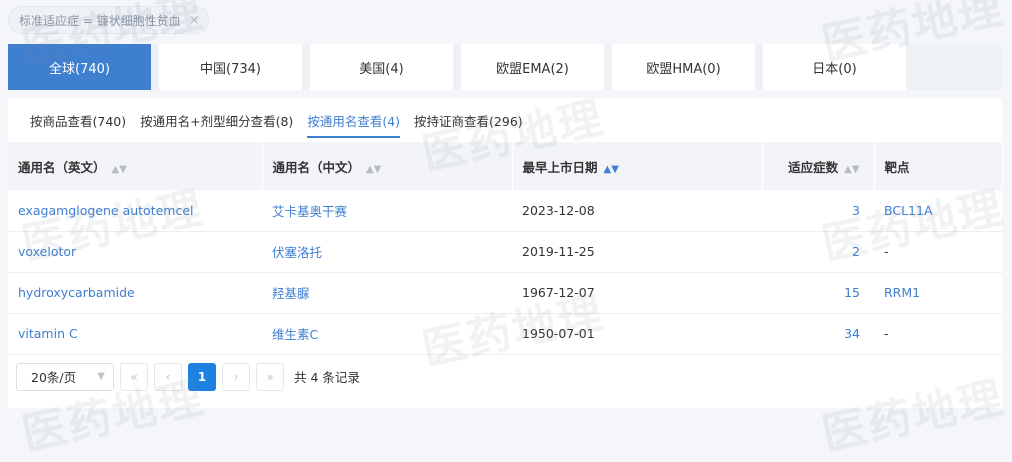 The image size is (1012, 462). What do you see at coordinates (78, 120) in the screenshot?
I see `tab-by-product: 按商品查看(740)` at bounding box center [78, 120].